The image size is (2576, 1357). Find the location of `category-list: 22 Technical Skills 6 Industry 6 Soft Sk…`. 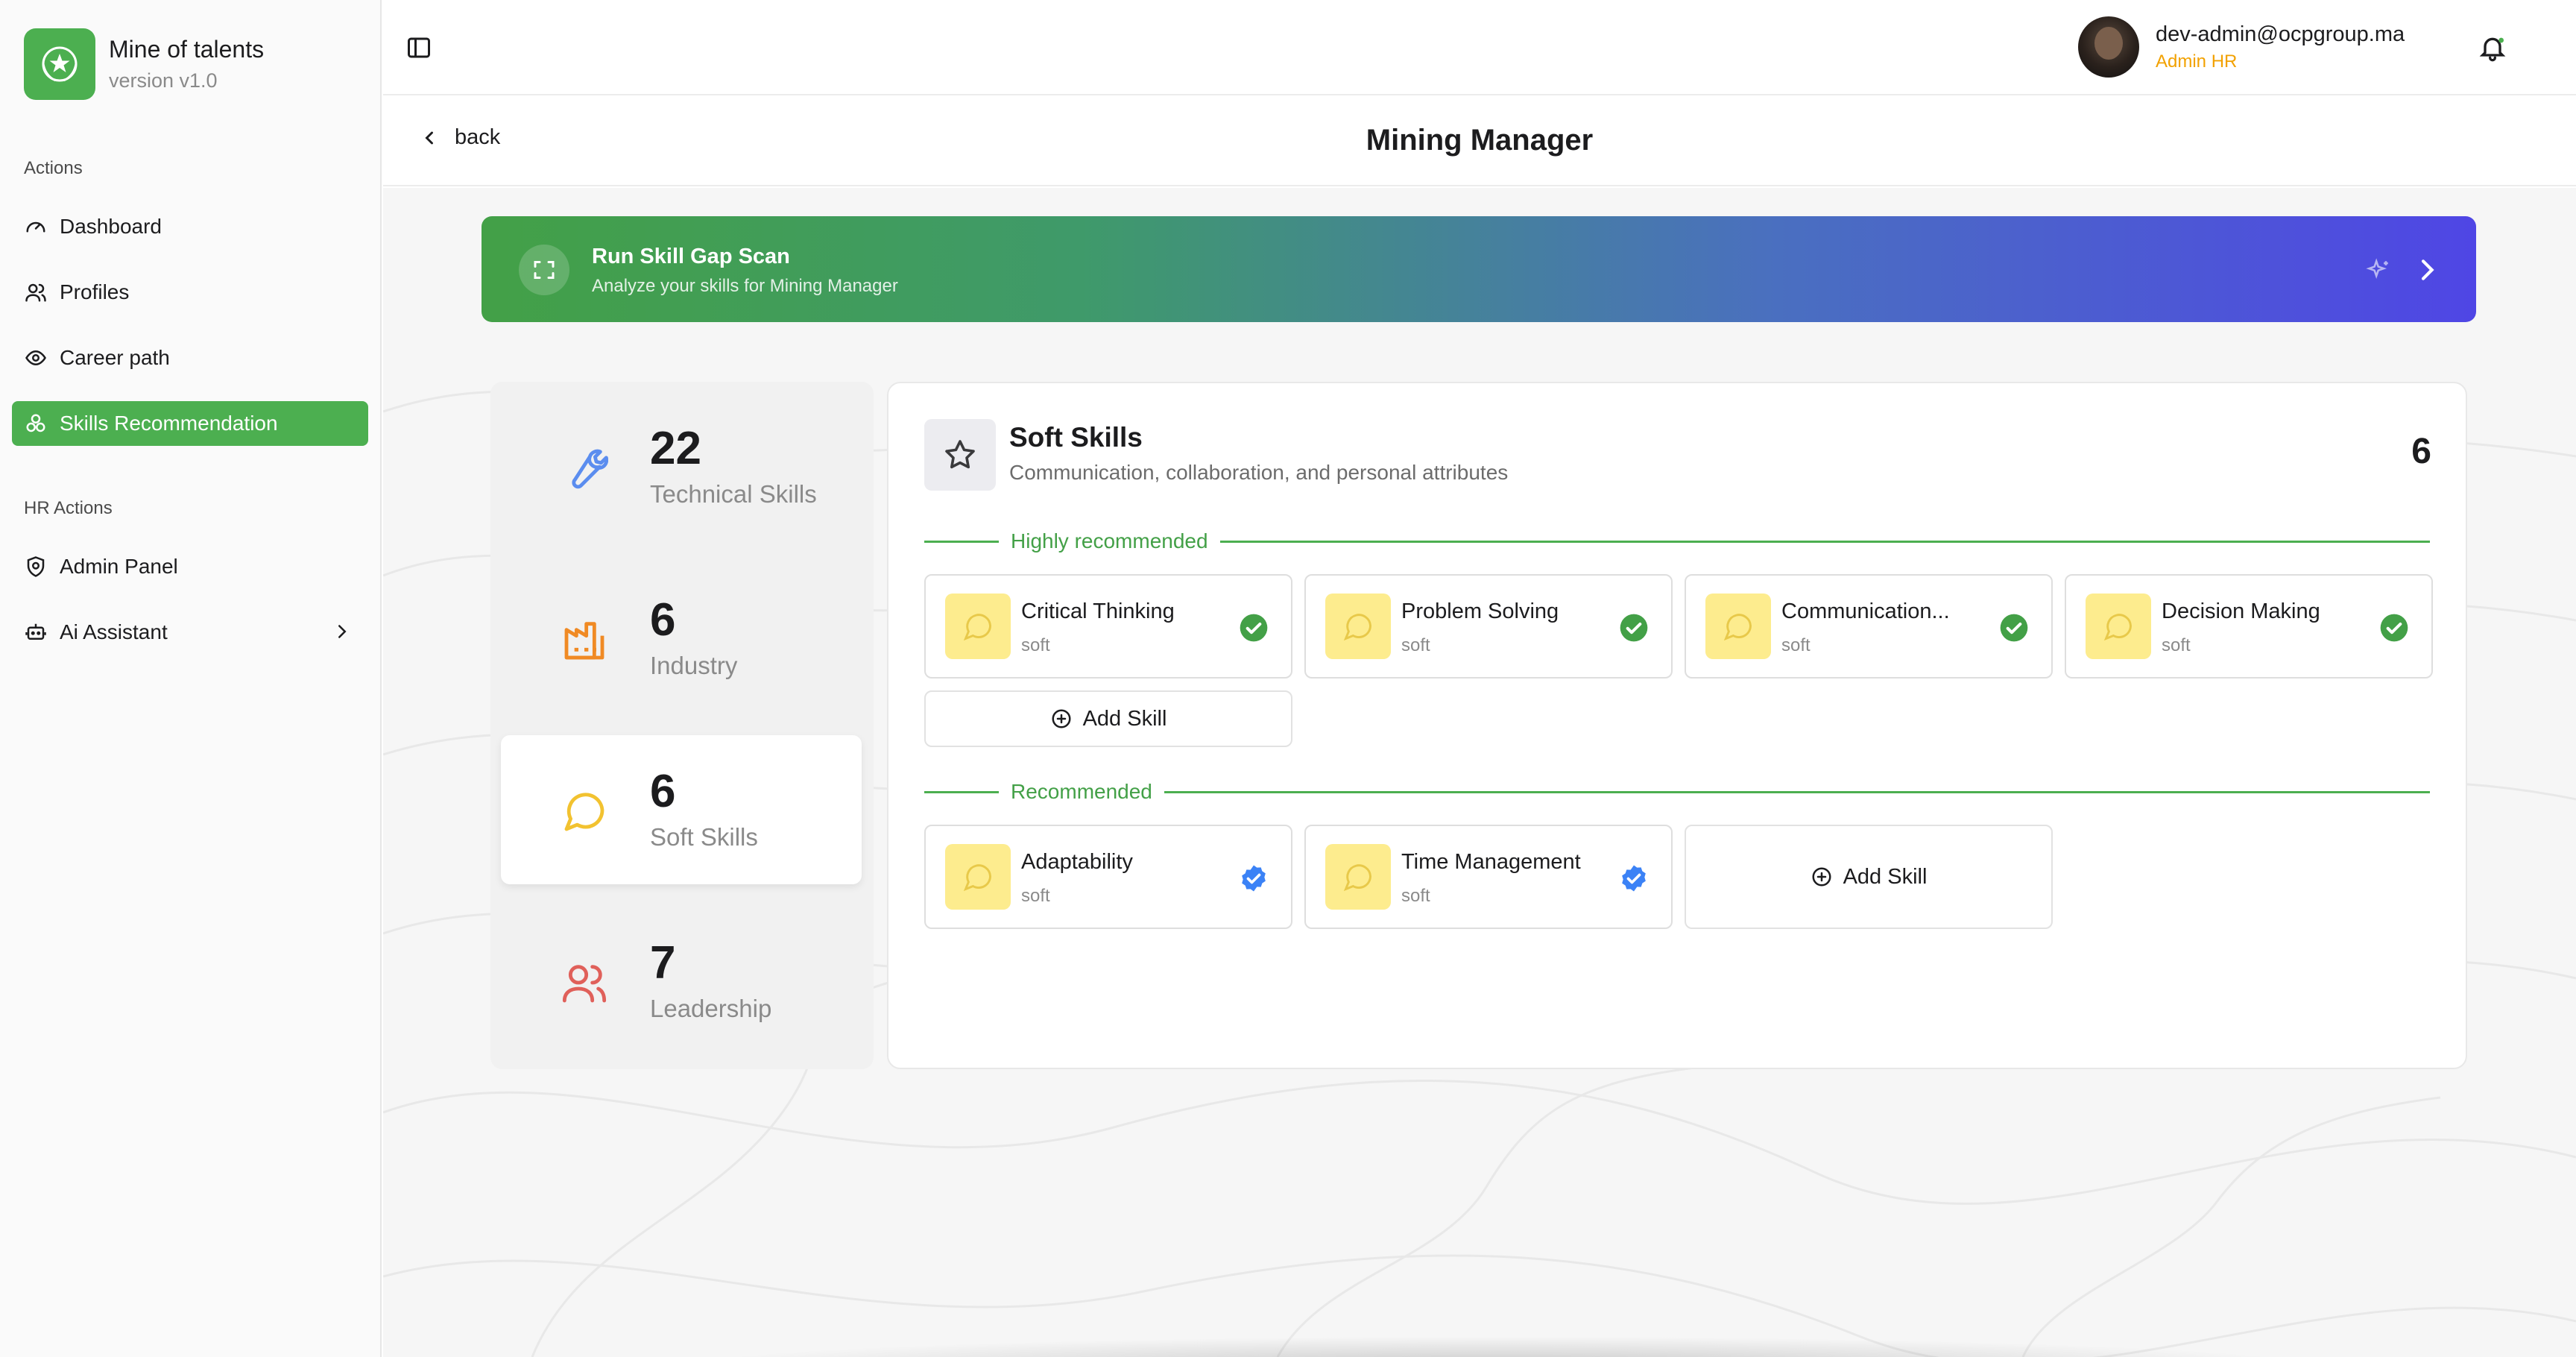

category-list: 22 Technical Skills 6 Industry 6 Soft Sk… is located at coordinates (682, 725).